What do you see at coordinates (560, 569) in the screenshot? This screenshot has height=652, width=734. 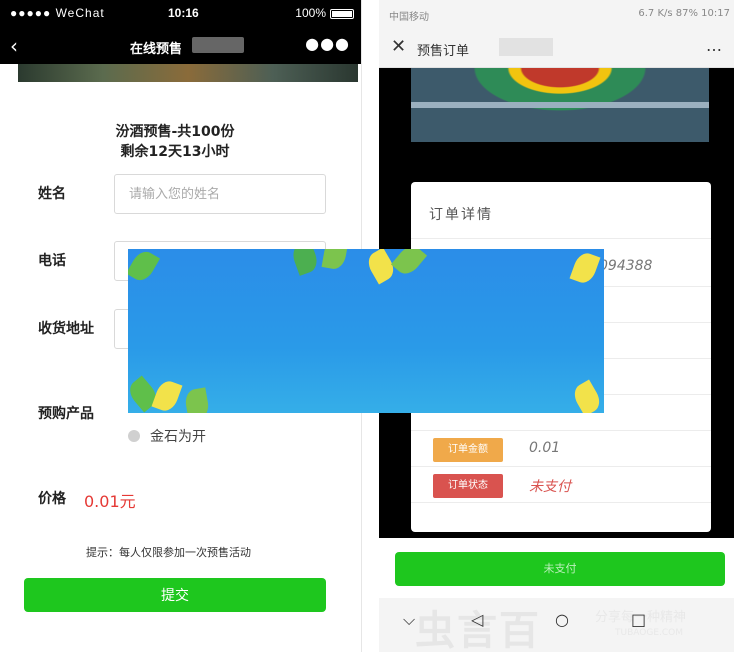 I see `pay-button: 未支付` at bounding box center [560, 569].